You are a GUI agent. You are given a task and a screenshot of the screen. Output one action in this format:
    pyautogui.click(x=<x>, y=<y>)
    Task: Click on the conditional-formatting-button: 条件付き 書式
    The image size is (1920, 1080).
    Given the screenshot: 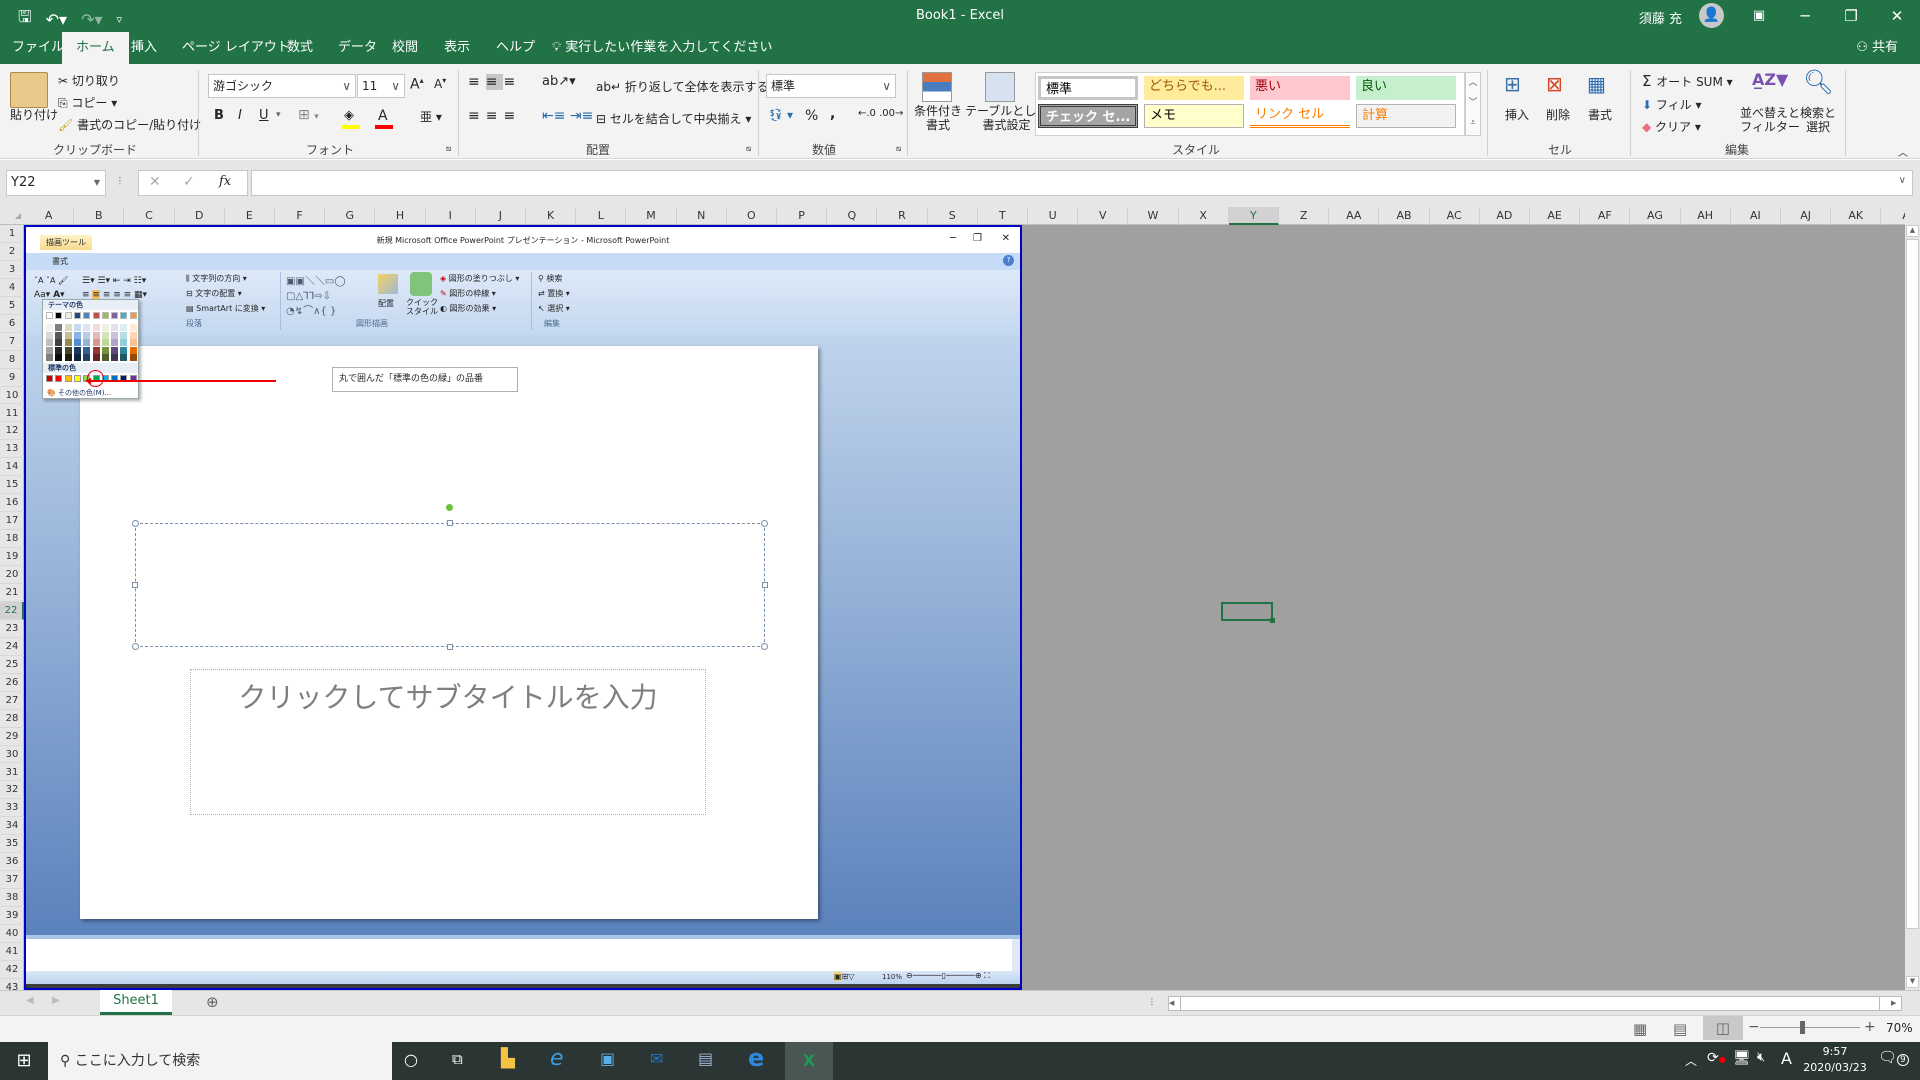 What is the action you would take?
    pyautogui.click(x=938, y=118)
    